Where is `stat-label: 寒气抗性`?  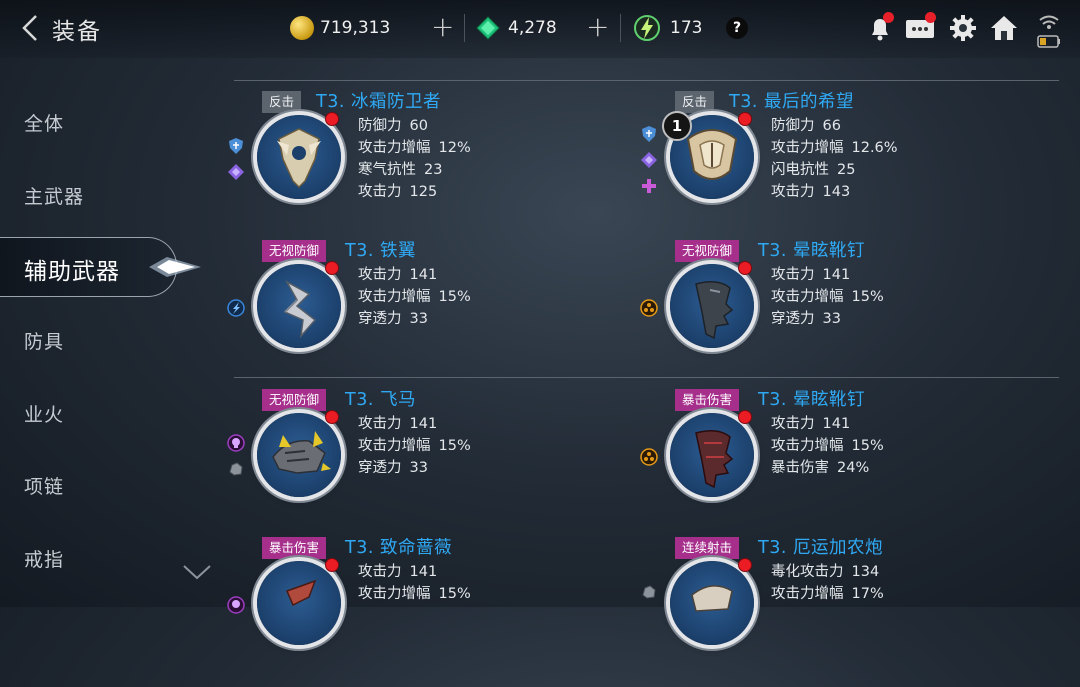 stat-label: 寒气抗性 is located at coordinates (387, 170).